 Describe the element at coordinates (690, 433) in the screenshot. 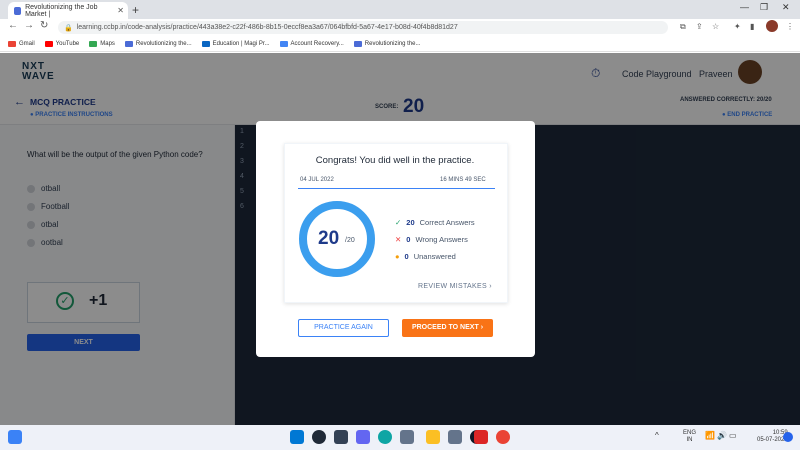

I see `lang-code: ENG` at that location.